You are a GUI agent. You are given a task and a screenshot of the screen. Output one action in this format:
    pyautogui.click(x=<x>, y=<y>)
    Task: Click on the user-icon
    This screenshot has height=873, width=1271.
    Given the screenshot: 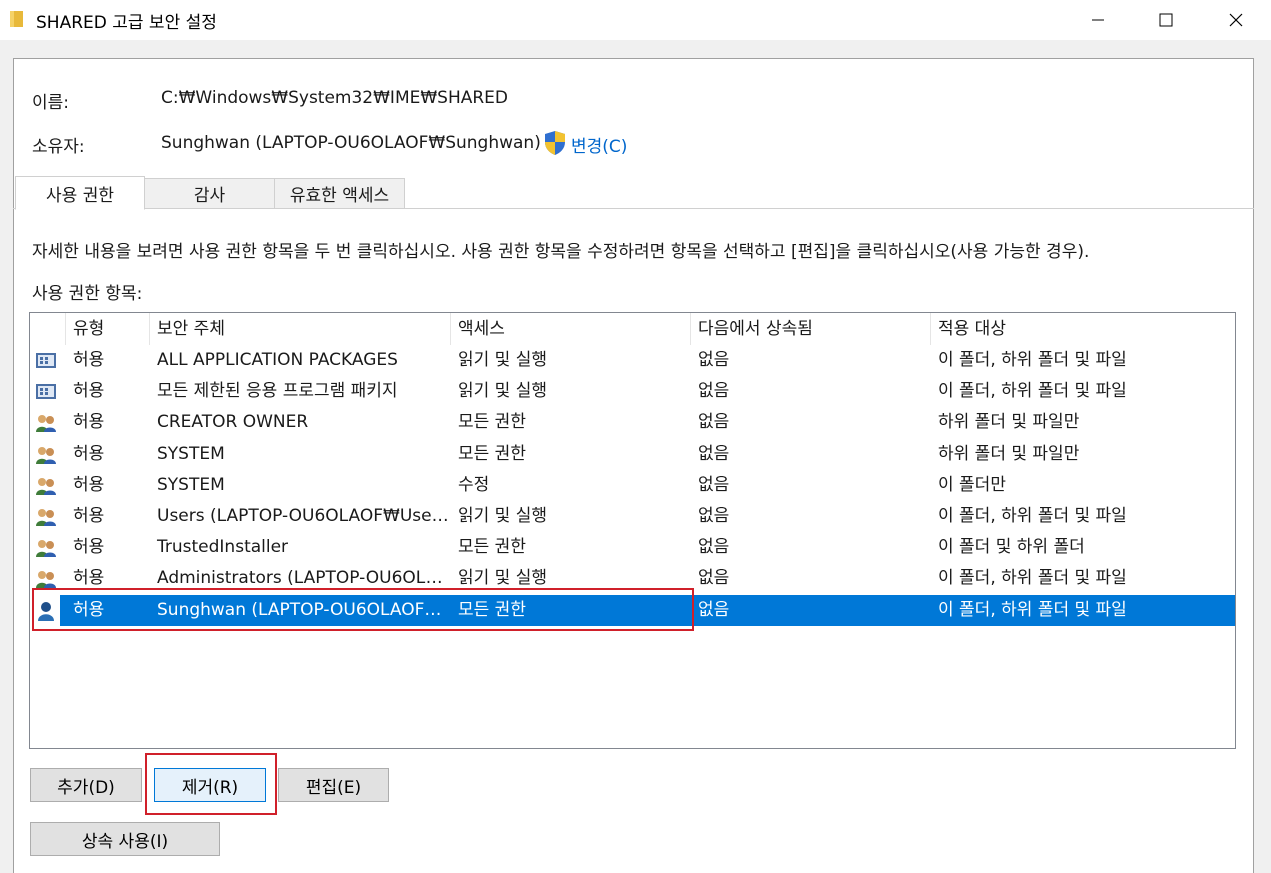 What is the action you would take?
    pyautogui.click(x=46, y=611)
    